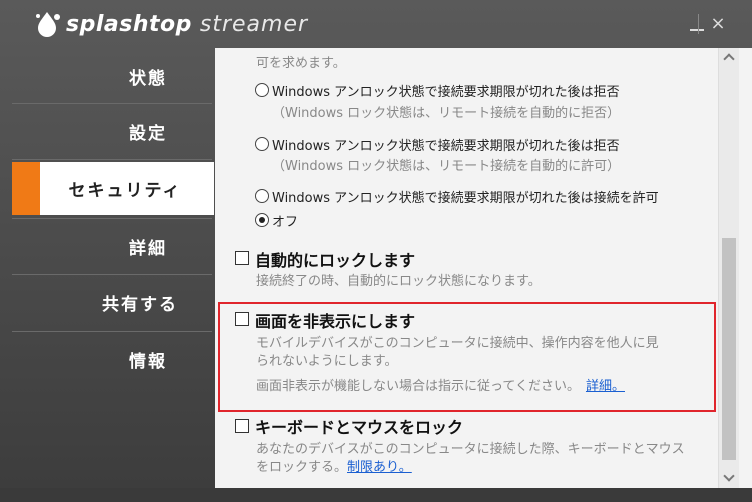  Describe the element at coordinates (140, 305) in the screenshot. I see `sidebar-item-label: 共有する` at that location.